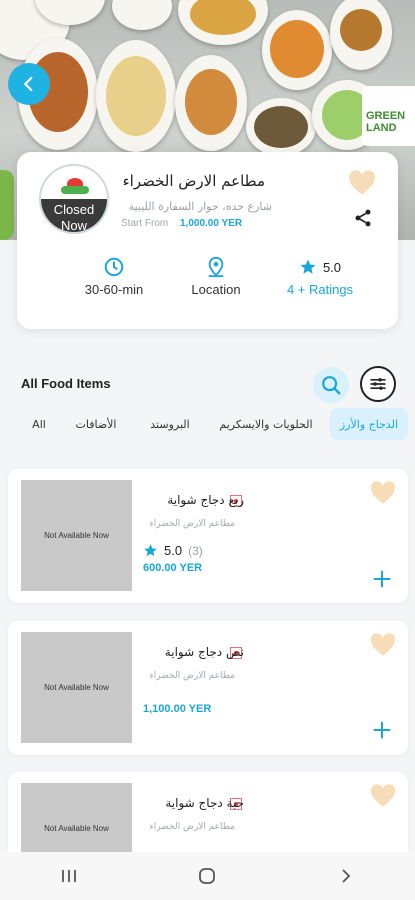 This screenshot has width=415, height=900. I want to click on food-item-name: نص دجاج شواية, so click(204, 652).